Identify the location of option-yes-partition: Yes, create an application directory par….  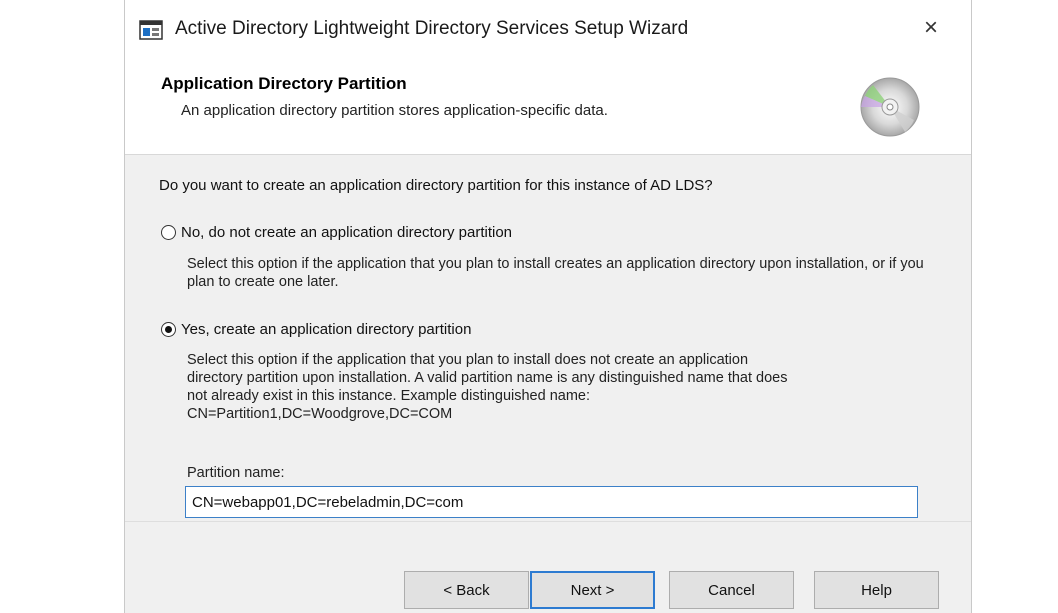
(316, 329).